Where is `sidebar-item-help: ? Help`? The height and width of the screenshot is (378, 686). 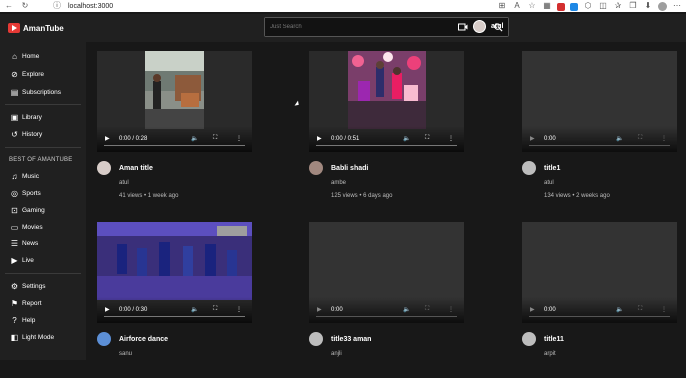 sidebar-item-help: ? Help is located at coordinates (22, 320).